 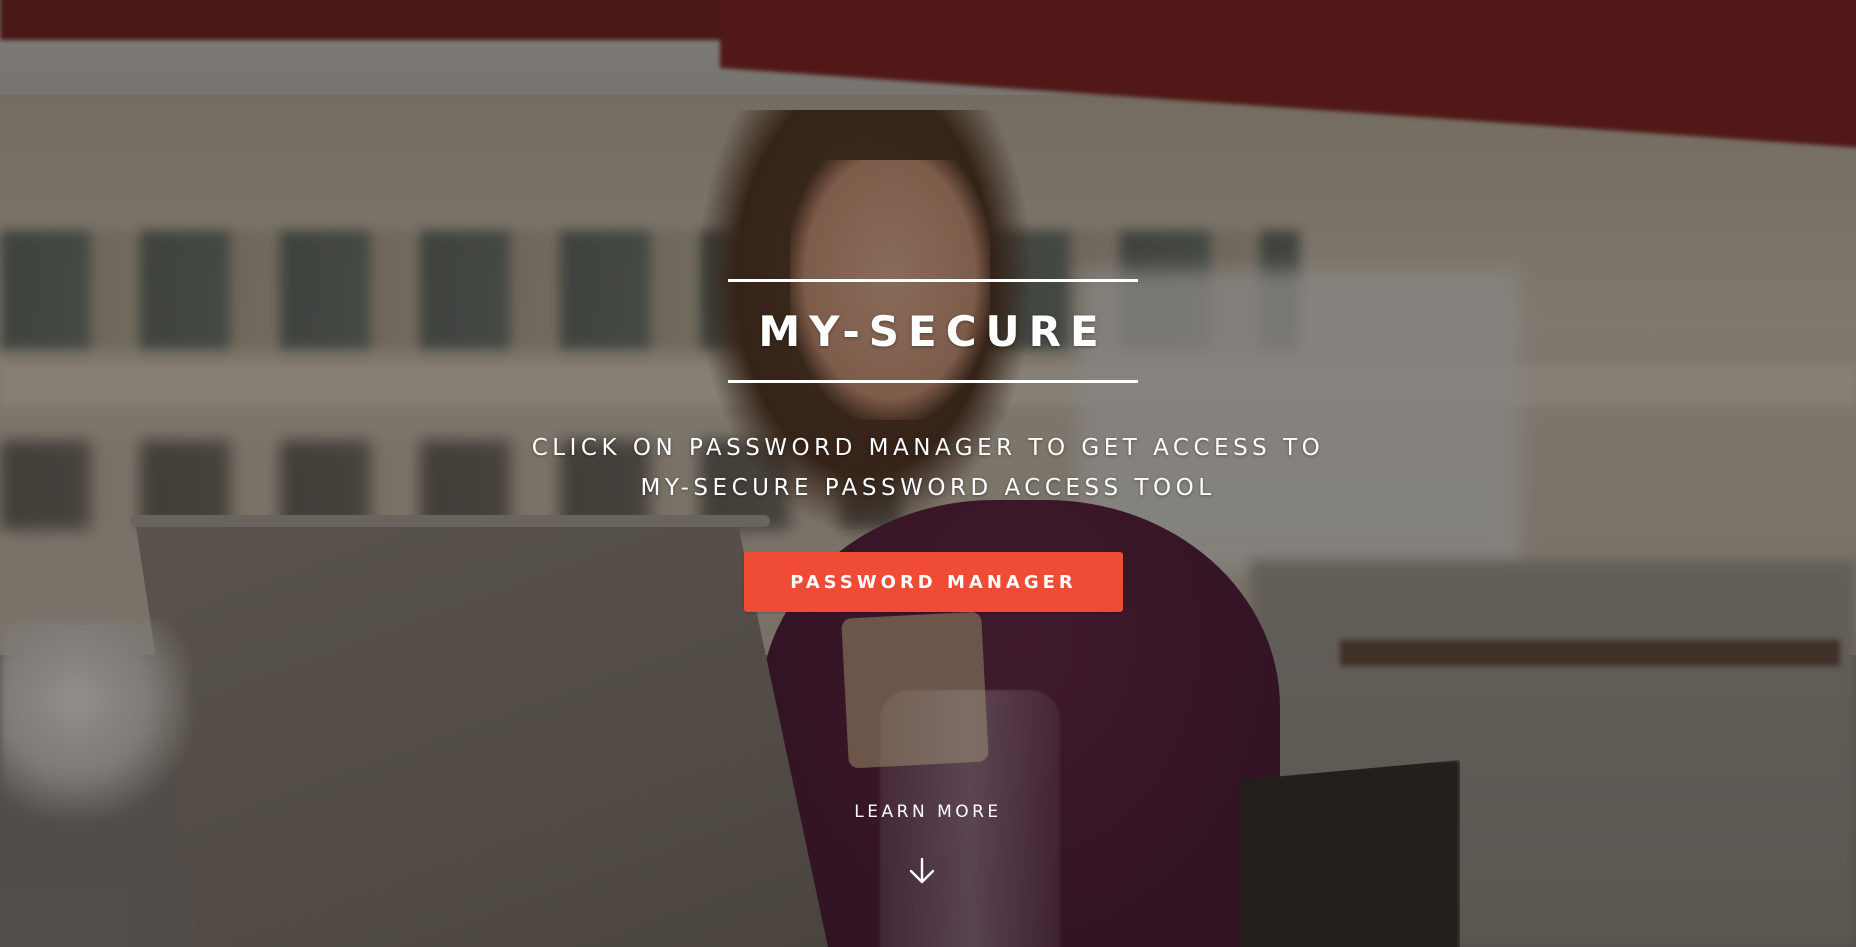 I want to click on title-block: MY-SECURE, so click(x=933, y=331).